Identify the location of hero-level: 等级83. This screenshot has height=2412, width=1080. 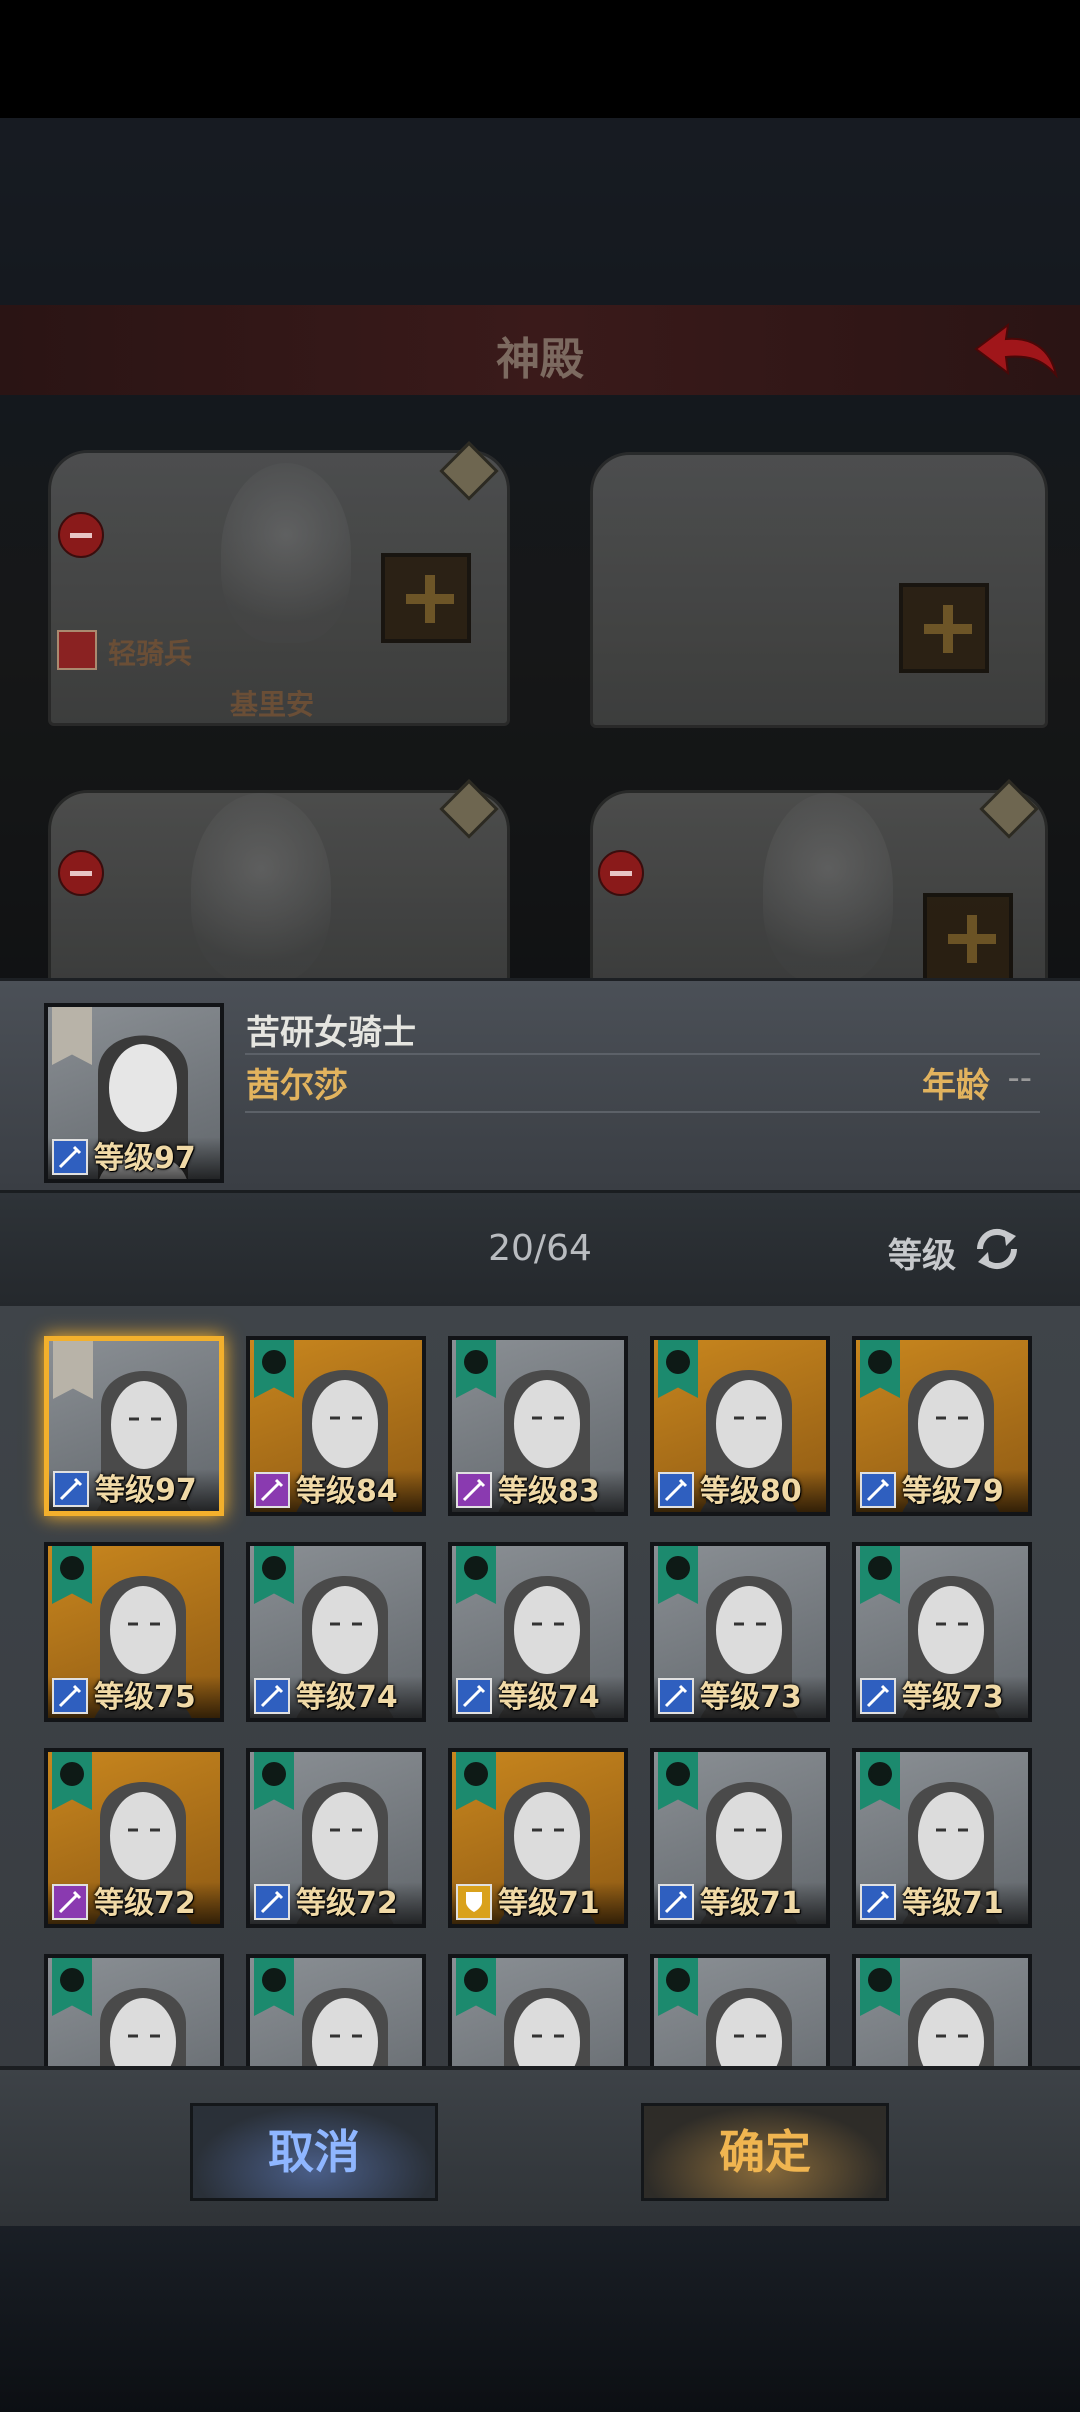
(549, 1491).